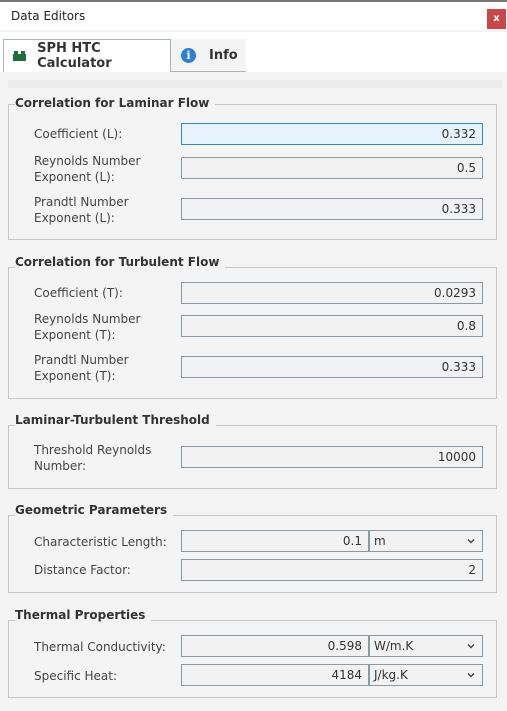 Image resolution: width=507 pixels, height=711 pixels. I want to click on window-title: Data Editors, so click(48, 16).